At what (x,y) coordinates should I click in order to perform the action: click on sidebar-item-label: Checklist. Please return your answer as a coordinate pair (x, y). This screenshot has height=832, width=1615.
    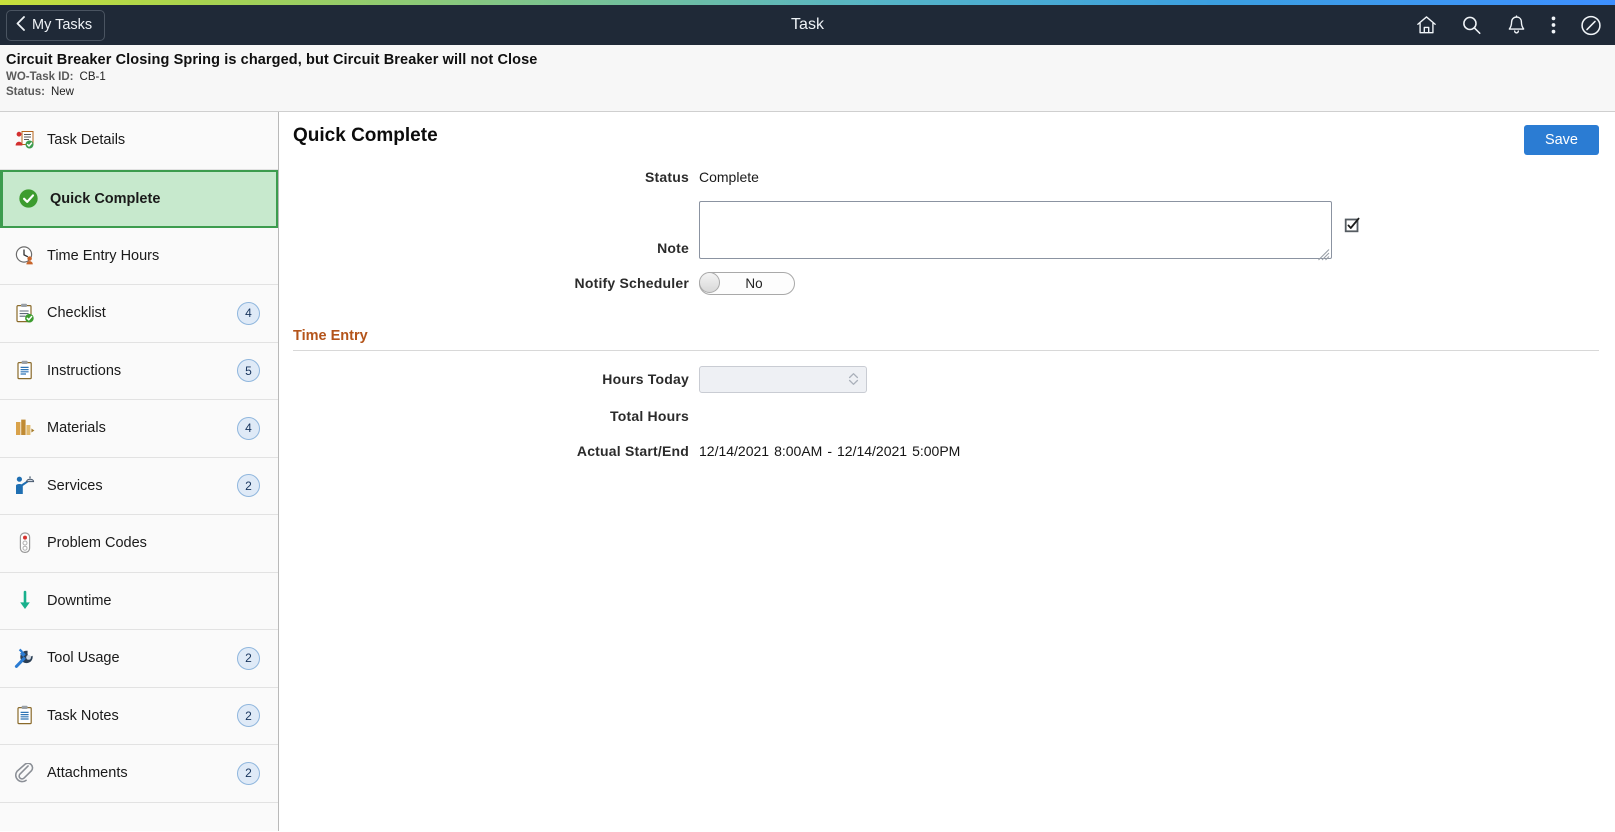
    Looking at the image, I should click on (76, 313).